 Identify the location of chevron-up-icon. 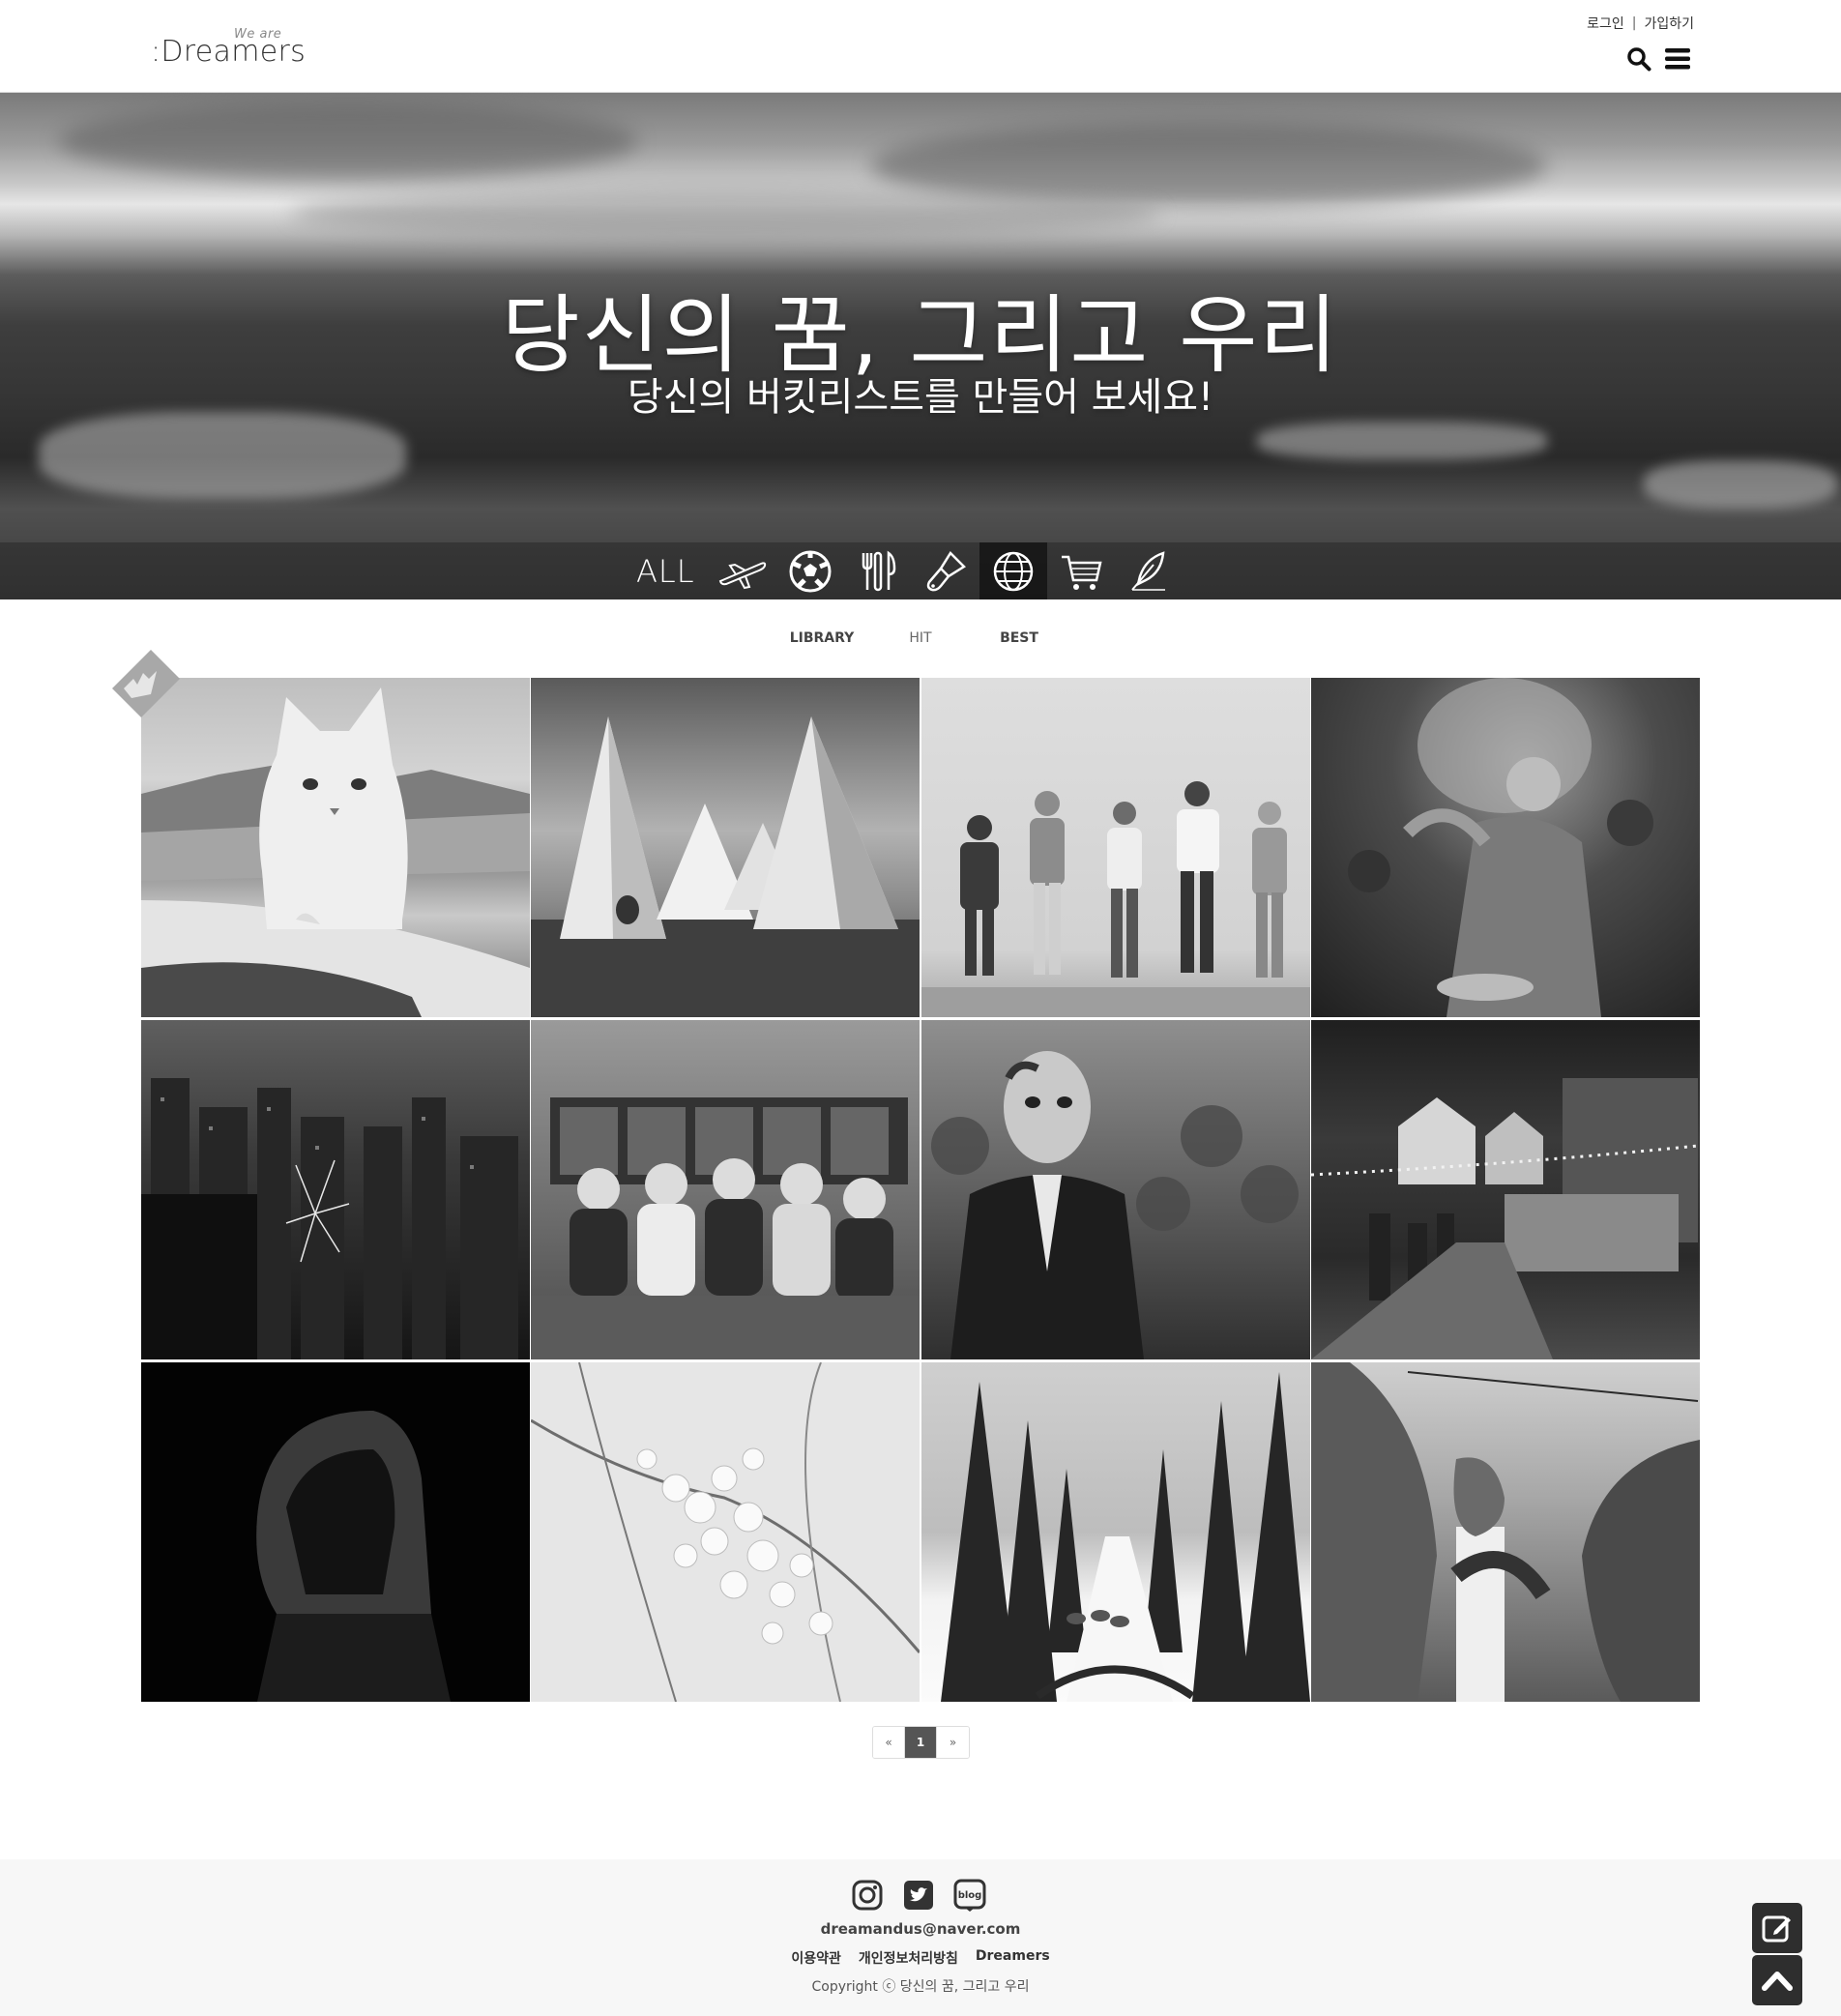
(1777, 1982).